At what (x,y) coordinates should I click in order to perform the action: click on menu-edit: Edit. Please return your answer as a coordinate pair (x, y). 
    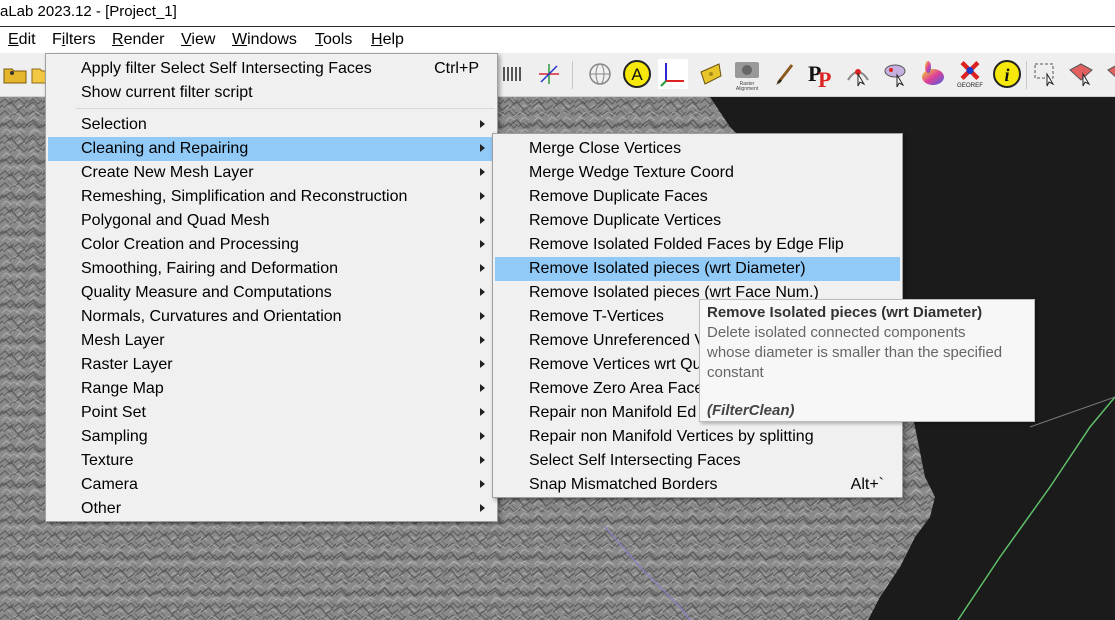
    Looking at the image, I should click on (22, 40).